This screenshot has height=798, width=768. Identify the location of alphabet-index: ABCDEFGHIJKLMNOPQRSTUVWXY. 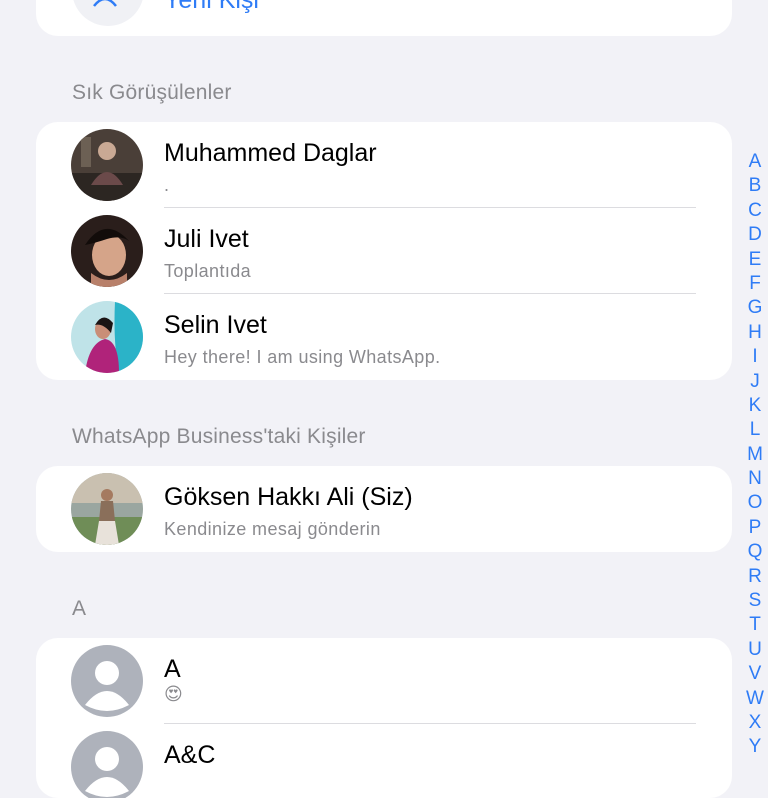
(755, 455).